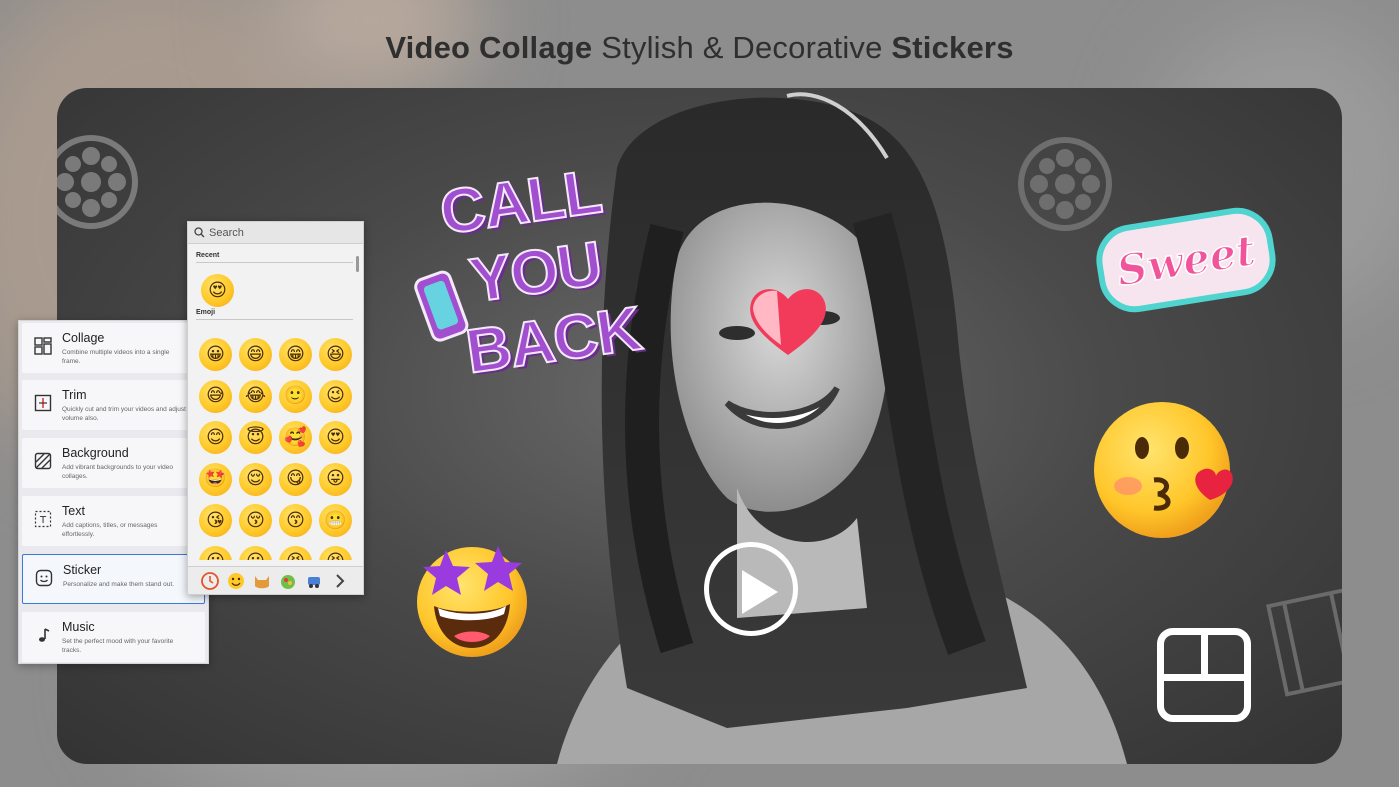  I want to click on food-icon, so click(288, 581).